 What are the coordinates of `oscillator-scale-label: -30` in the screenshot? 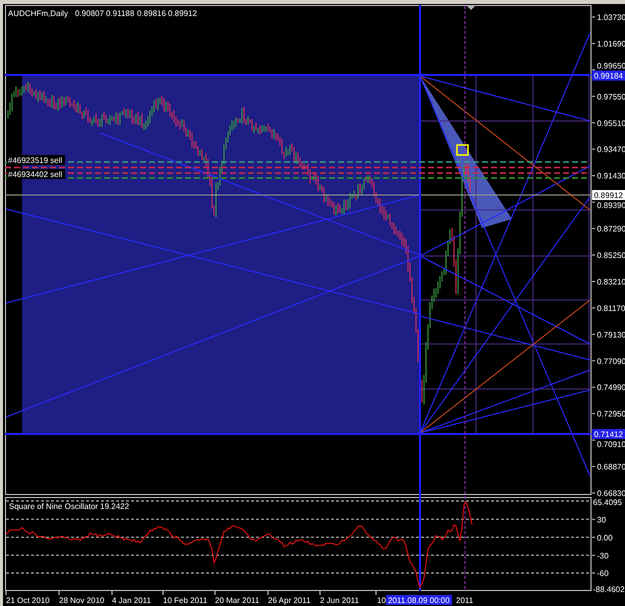 It's located at (603, 555).